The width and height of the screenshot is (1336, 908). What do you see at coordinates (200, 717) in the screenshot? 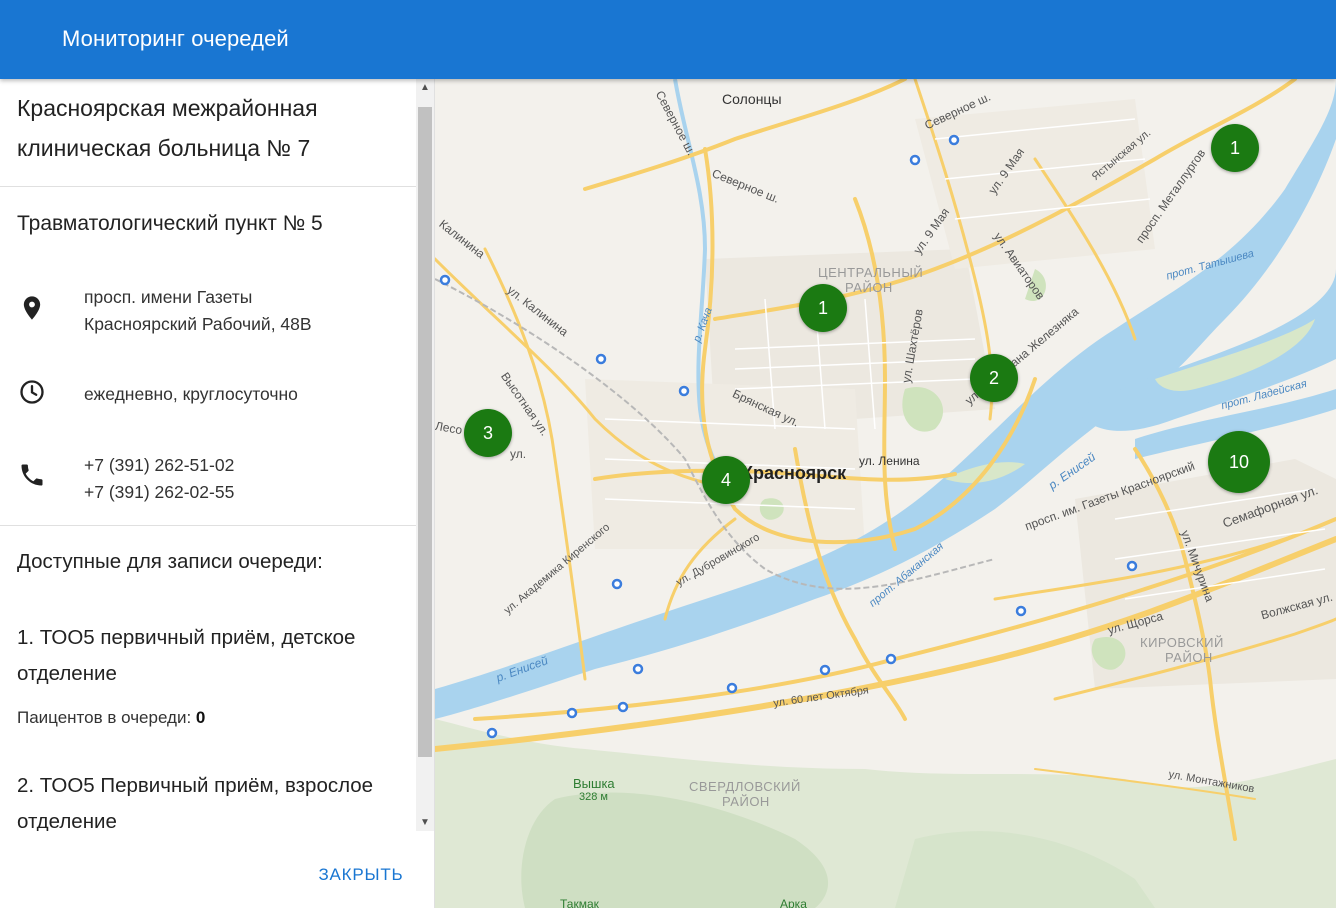
I see `queue-count-value: 0` at bounding box center [200, 717].